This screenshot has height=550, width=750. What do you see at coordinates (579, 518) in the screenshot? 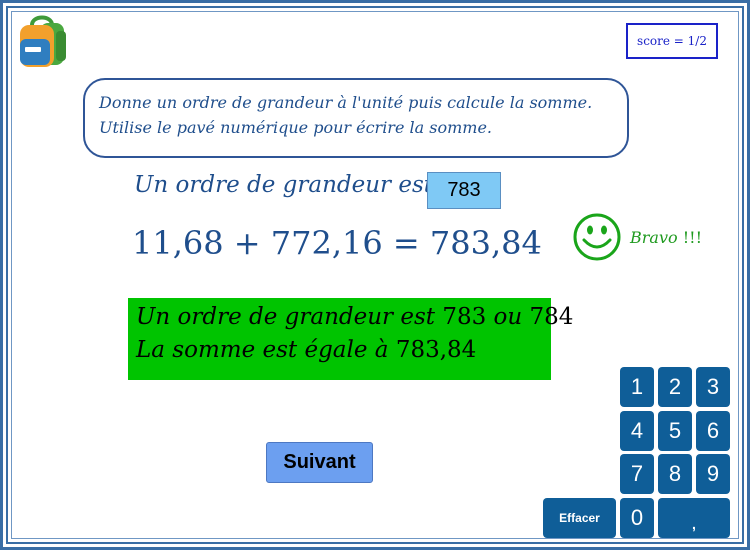
I see `keypad-clear-button: Effacer` at bounding box center [579, 518].